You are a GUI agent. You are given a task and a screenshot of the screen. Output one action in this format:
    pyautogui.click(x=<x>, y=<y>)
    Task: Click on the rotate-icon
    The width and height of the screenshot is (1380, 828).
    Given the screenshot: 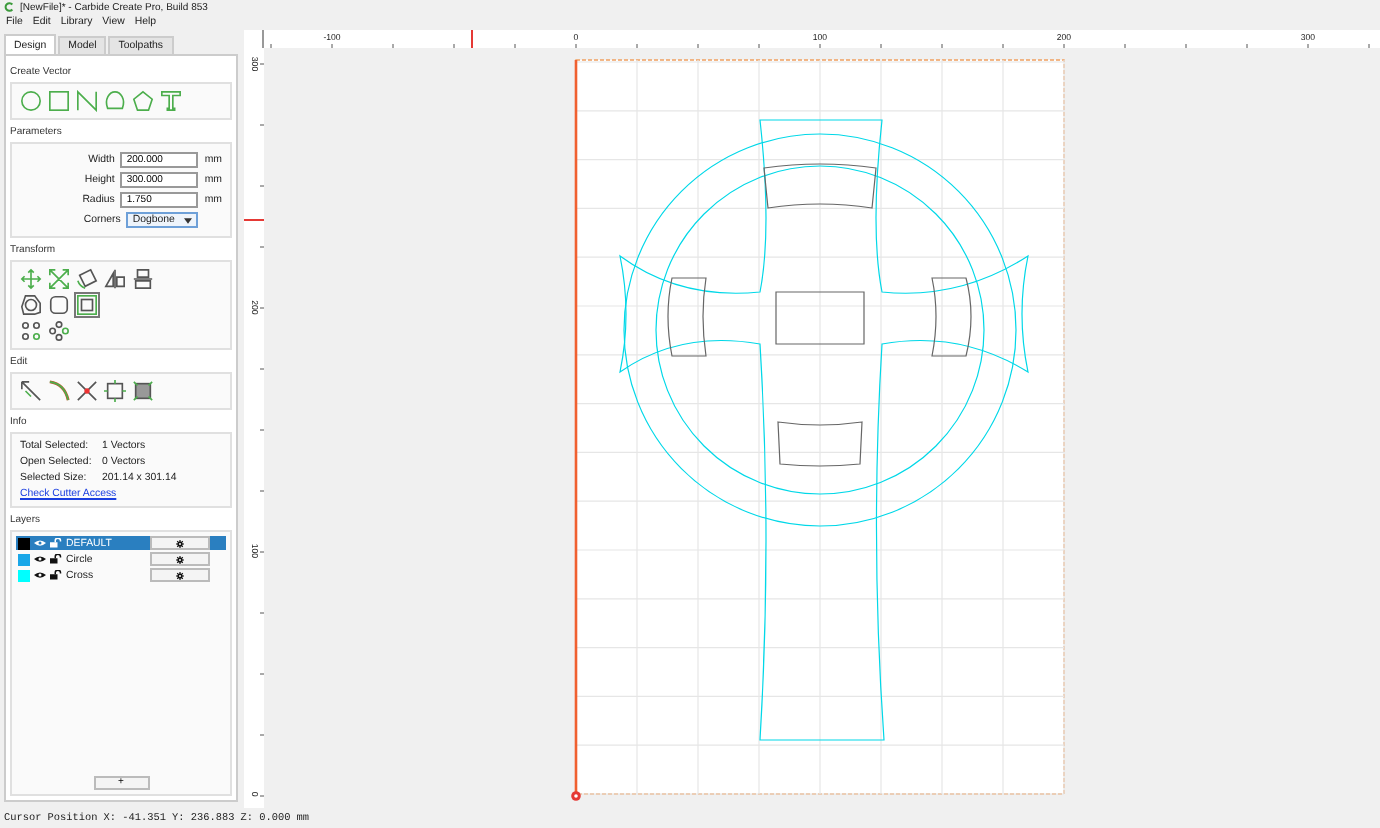 What is the action you would take?
    pyautogui.click(x=87, y=279)
    